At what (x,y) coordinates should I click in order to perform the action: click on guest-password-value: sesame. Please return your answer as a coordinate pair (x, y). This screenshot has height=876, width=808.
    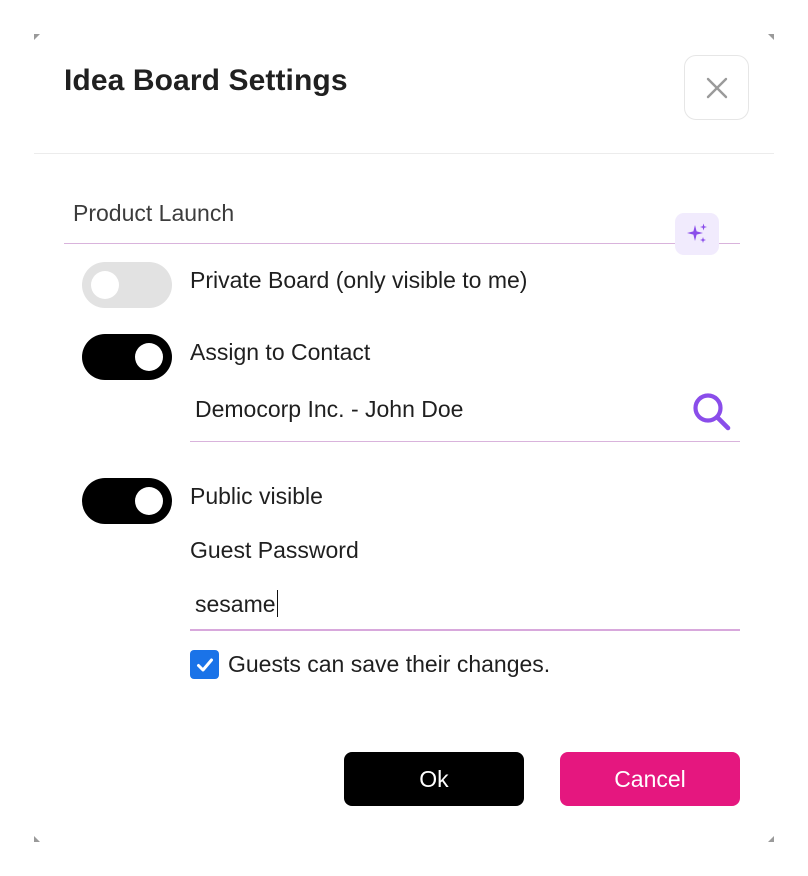
    Looking at the image, I should click on (235, 604).